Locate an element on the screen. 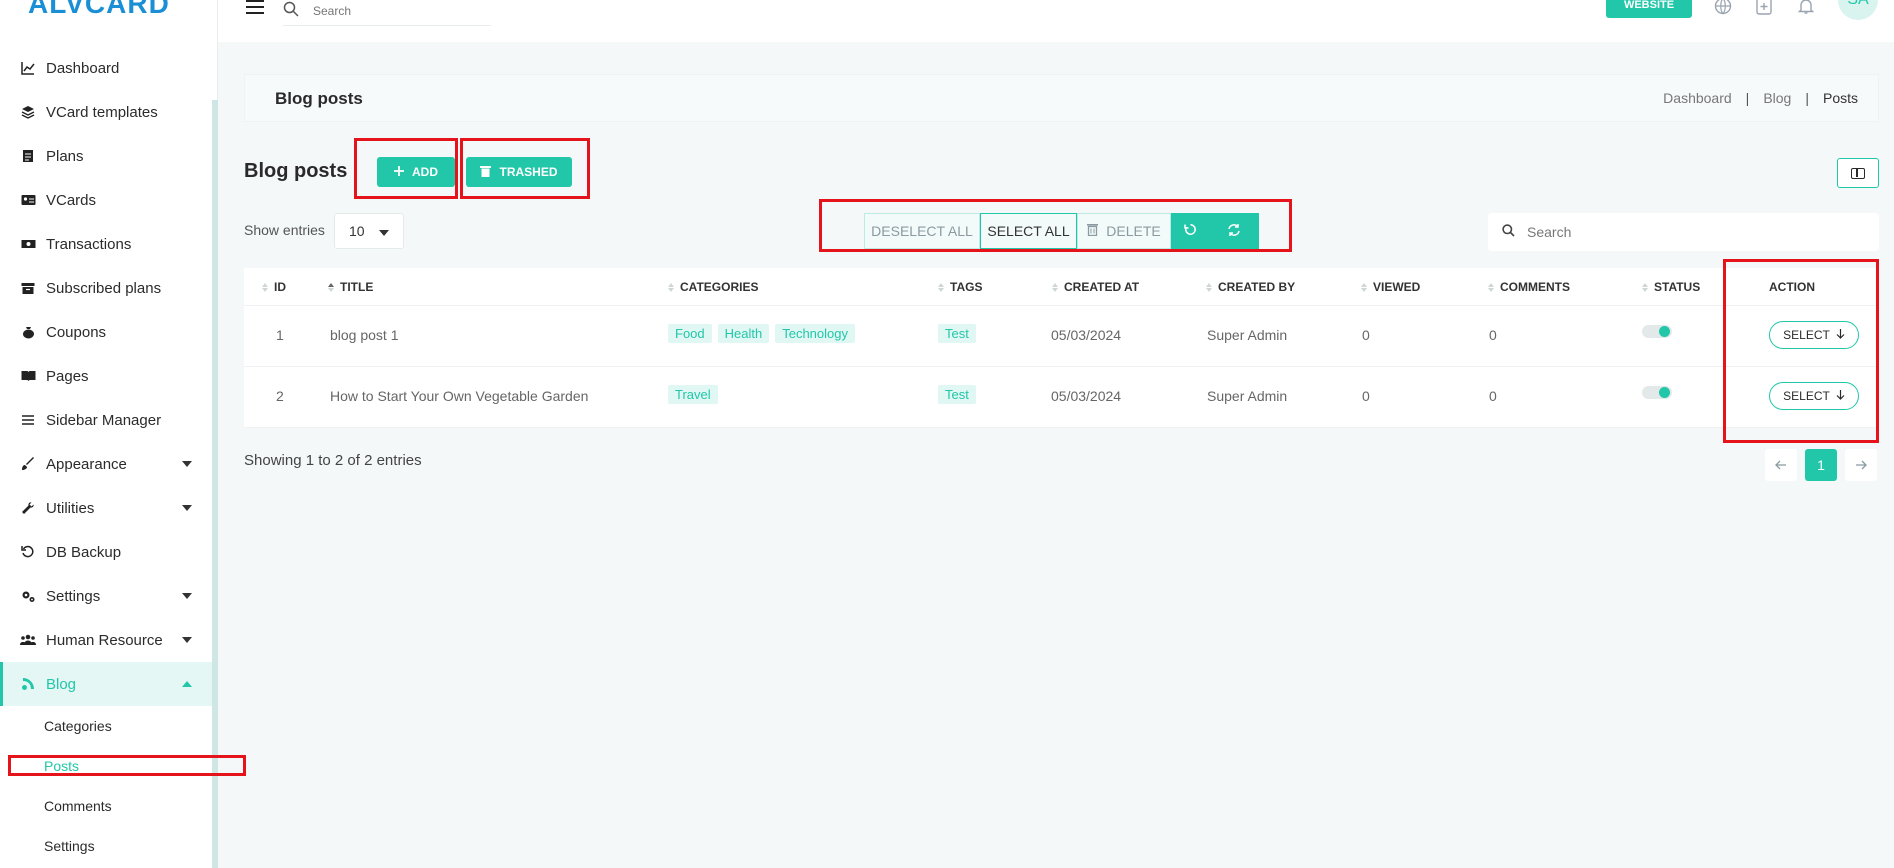  toggle-knob is located at coordinates (1664, 392).